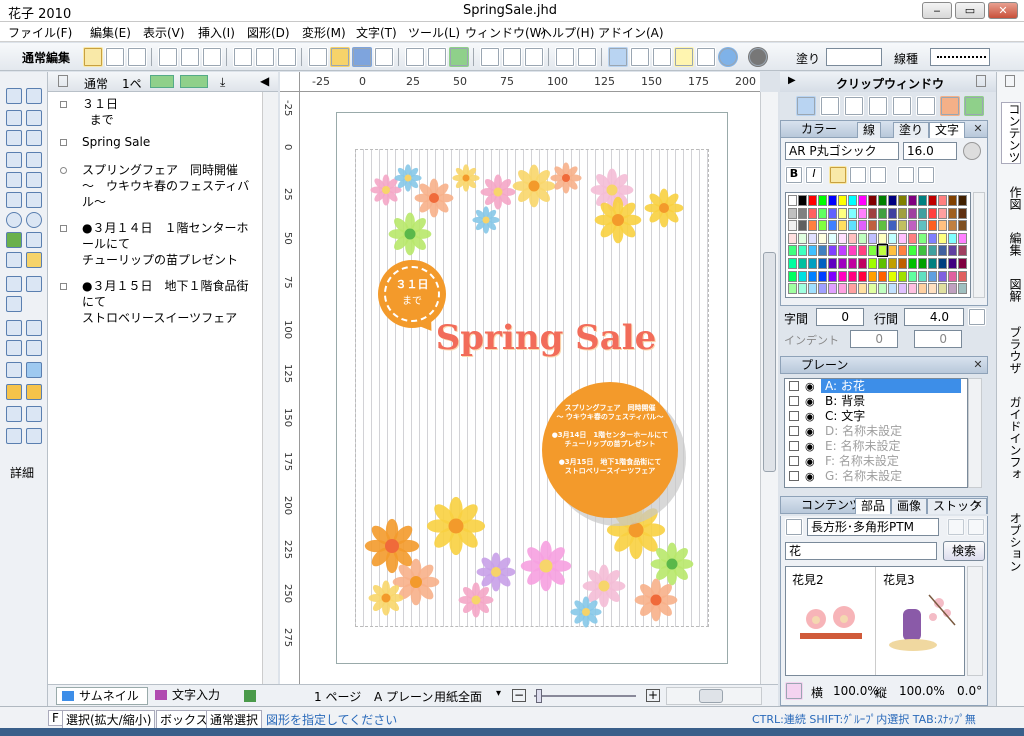 The image size is (1024, 736). What do you see at coordinates (911, 130) in the screenshot?
I see `tab-fill: 塗り` at bounding box center [911, 130].